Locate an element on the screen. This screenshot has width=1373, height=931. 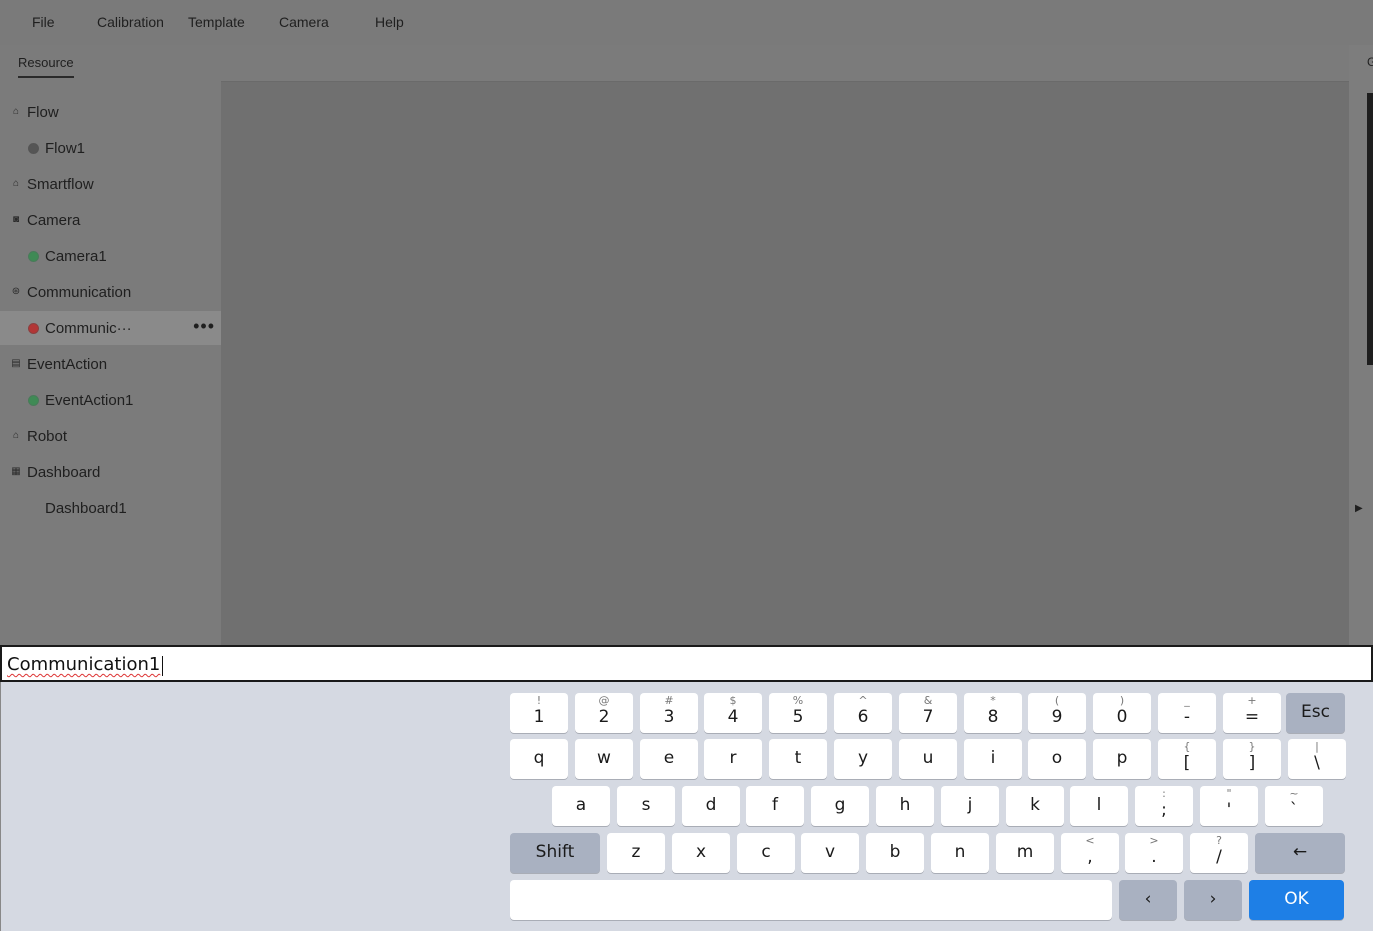
key: + = is located at coordinates (1252, 713).